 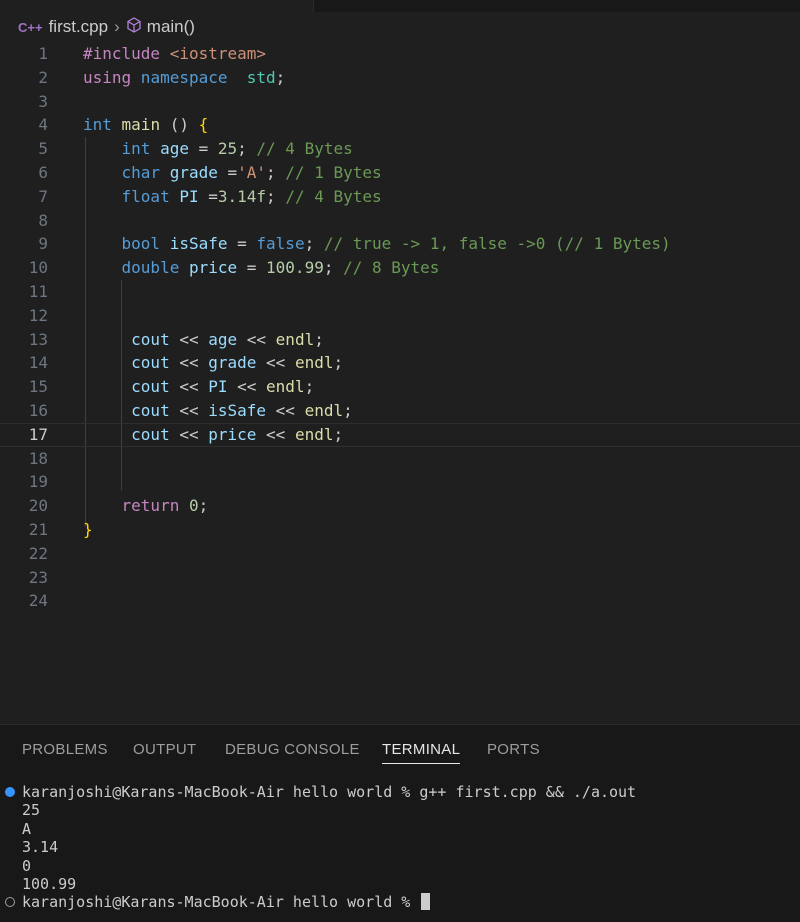 I want to click on code-token: price, so click(x=232, y=434).